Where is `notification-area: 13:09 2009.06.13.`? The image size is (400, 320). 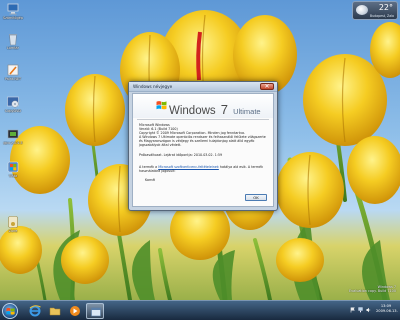 notification-area: 13:09 2009.06.13. is located at coordinates (367, 311).